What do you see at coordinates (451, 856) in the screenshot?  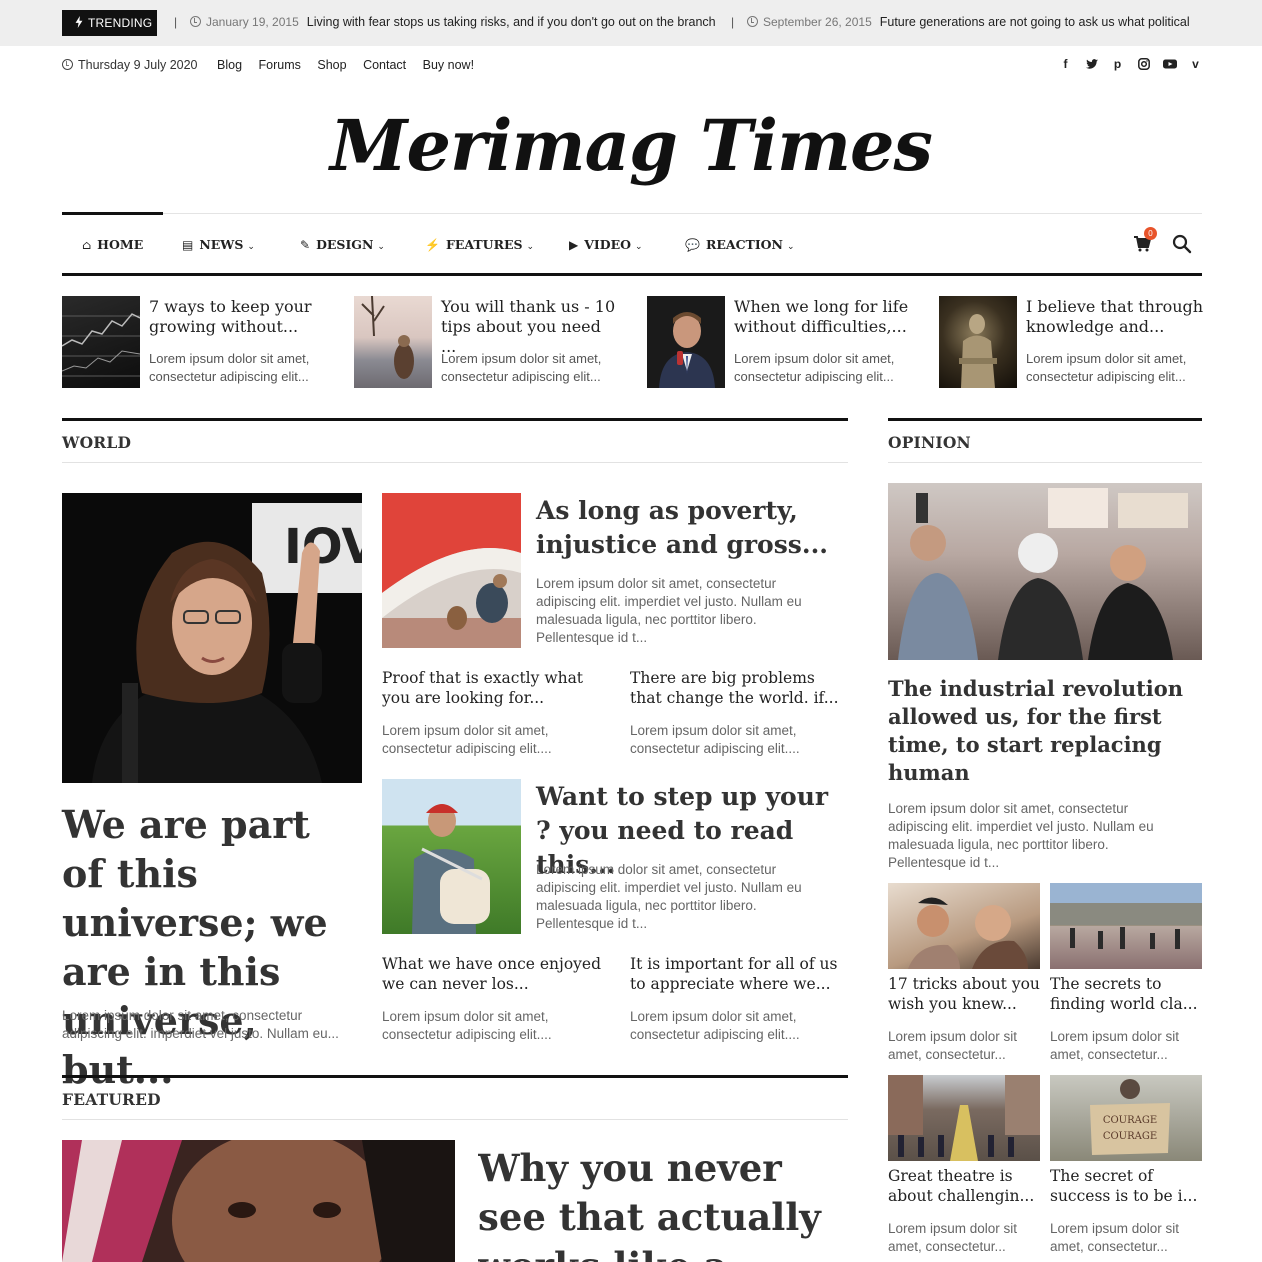 I see `world-block2-image` at bounding box center [451, 856].